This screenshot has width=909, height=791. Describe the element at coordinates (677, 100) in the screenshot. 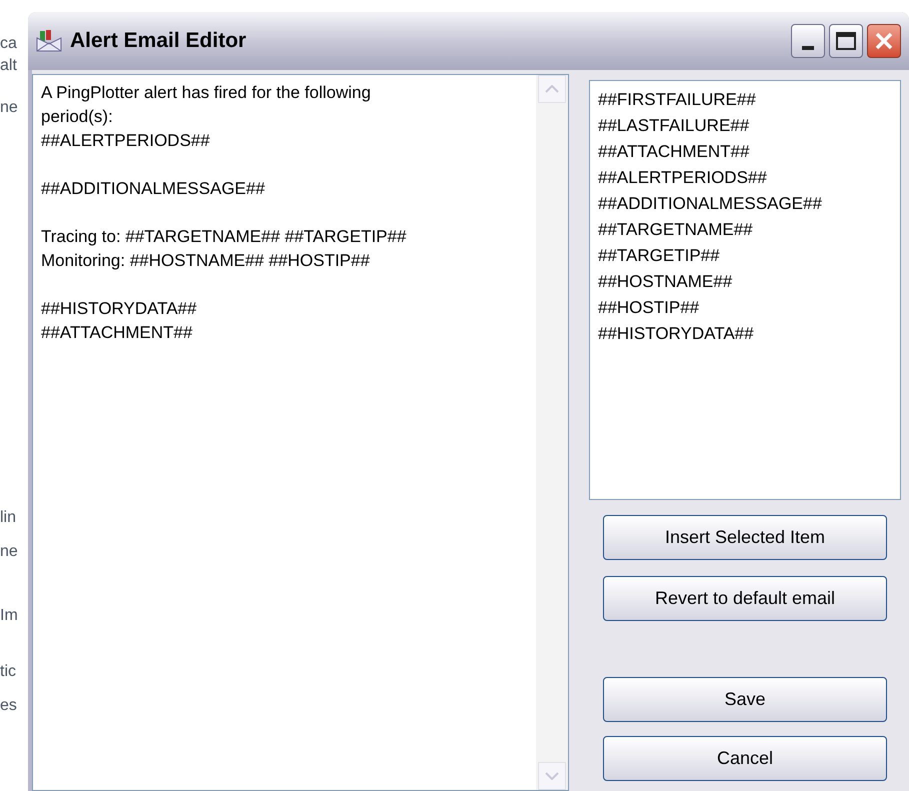

I see `list-item: ##FIRSTFAILURE##` at that location.